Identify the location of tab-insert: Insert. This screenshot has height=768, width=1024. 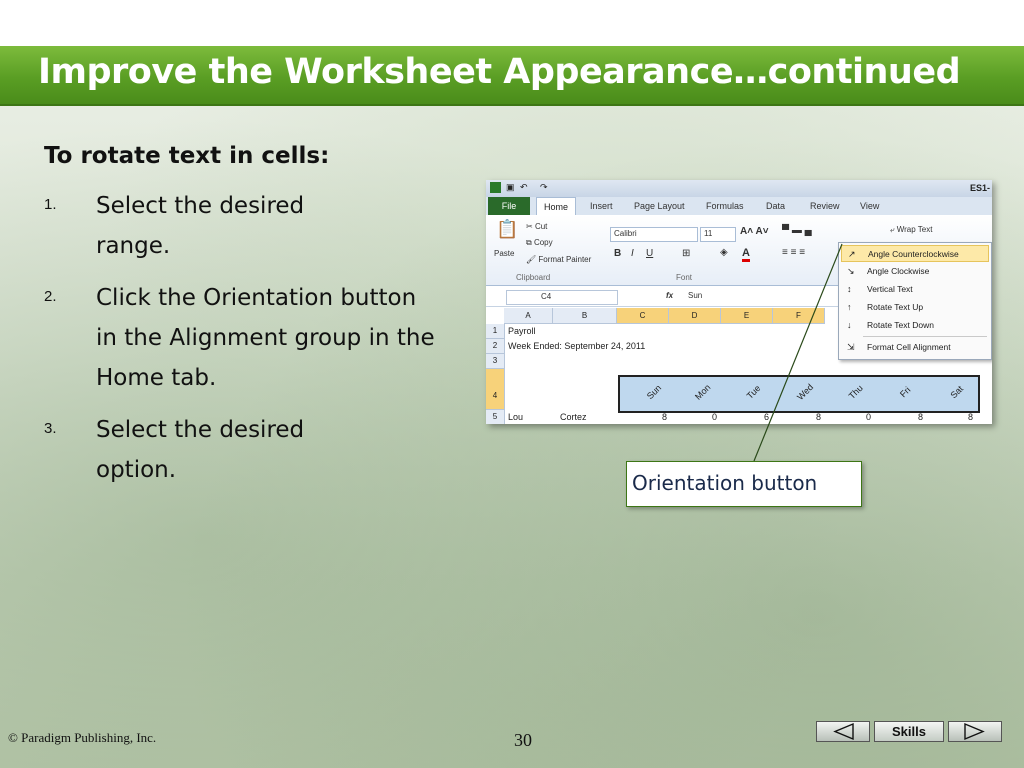
(601, 206).